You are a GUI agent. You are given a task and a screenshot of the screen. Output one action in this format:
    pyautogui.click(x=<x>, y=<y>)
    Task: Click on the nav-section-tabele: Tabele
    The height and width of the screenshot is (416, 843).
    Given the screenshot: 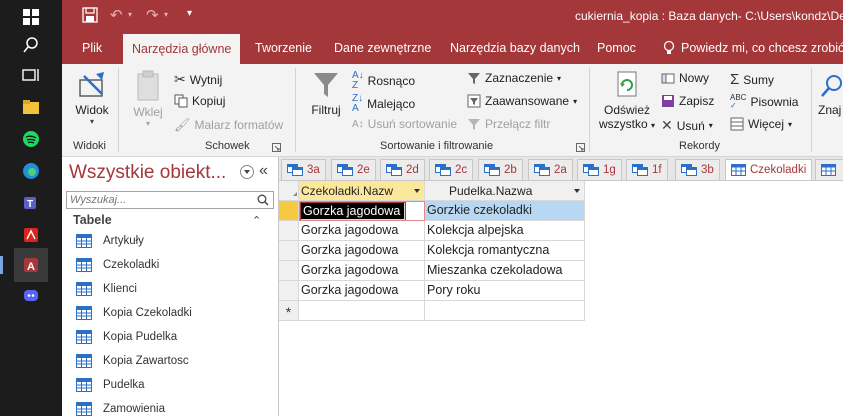 What is the action you would take?
    pyautogui.click(x=92, y=220)
    